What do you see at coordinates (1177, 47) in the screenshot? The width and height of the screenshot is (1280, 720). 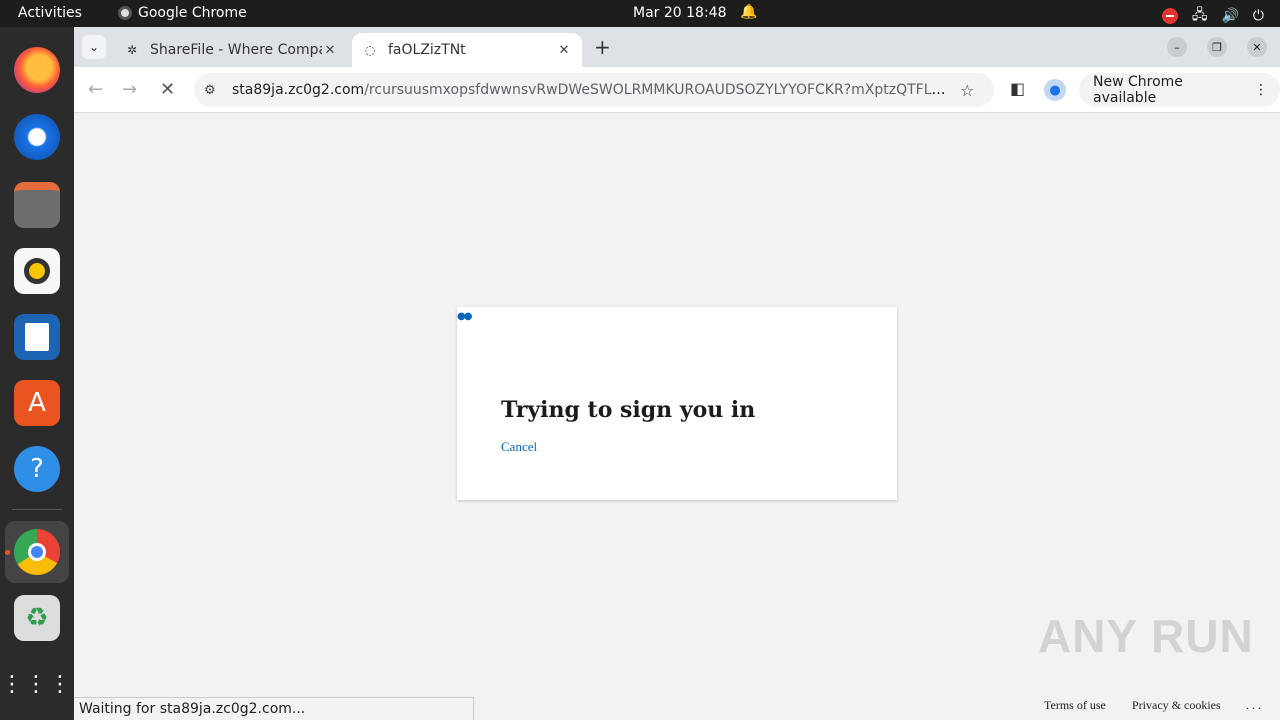 I see `minimize-icon: –` at bounding box center [1177, 47].